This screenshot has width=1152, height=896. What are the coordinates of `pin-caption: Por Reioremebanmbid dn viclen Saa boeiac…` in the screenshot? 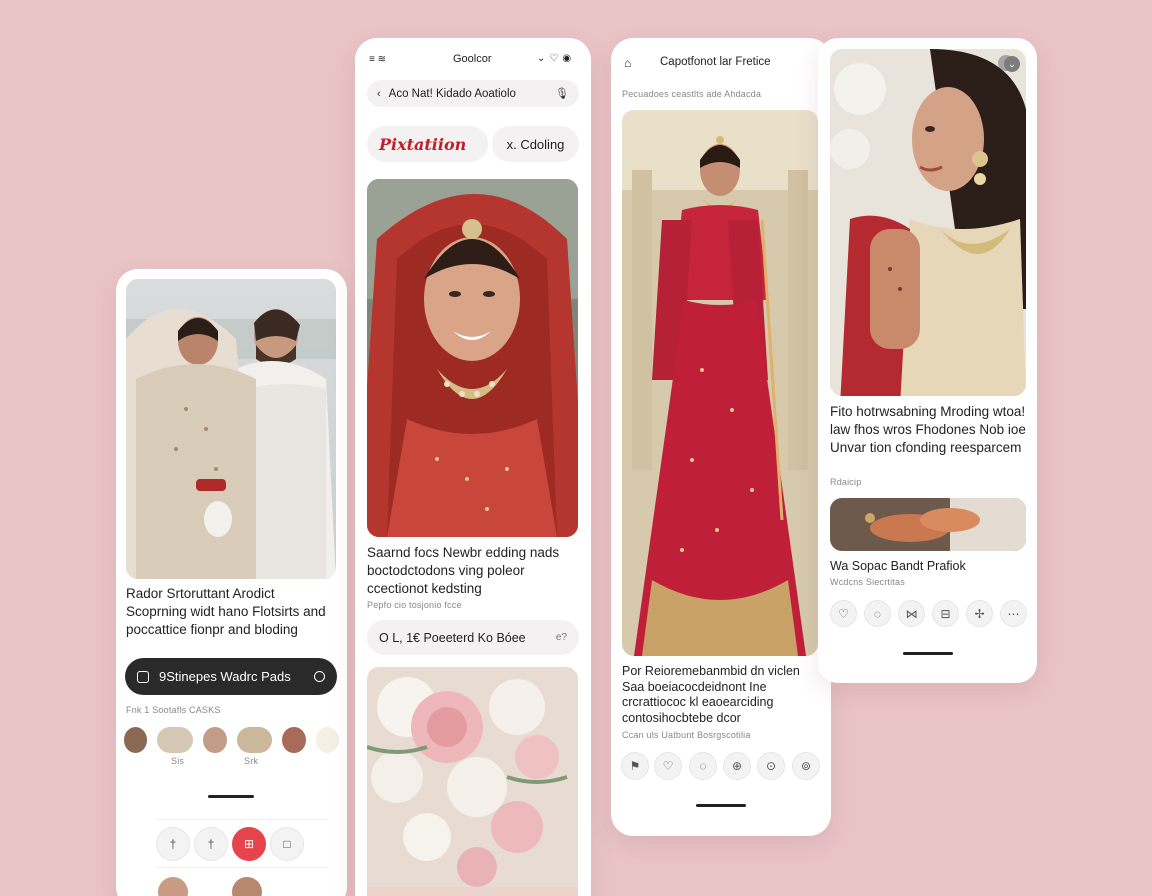 It's located at (711, 694).